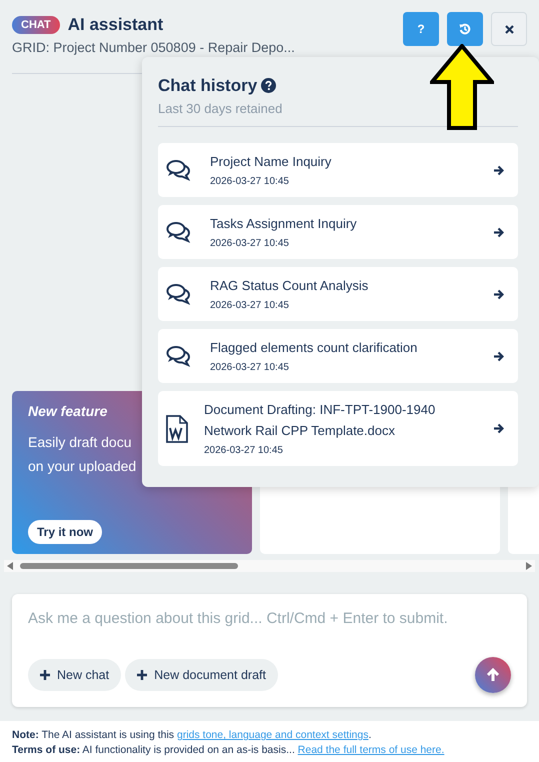 This screenshot has height=762, width=539. I want to click on send-button, so click(493, 675).